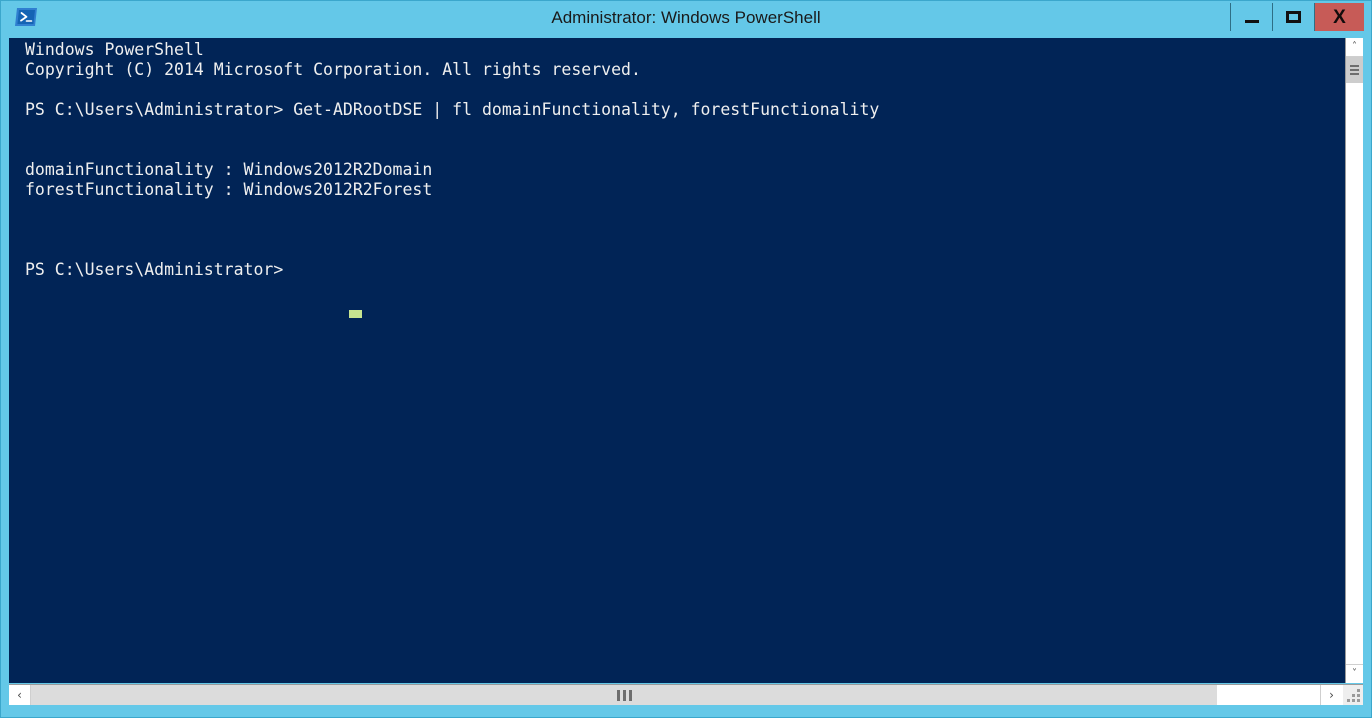 The image size is (1372, 718). Describe the element at coordinates (1353, 695) in the screenshot. I see `window-resize-grip` at that location.